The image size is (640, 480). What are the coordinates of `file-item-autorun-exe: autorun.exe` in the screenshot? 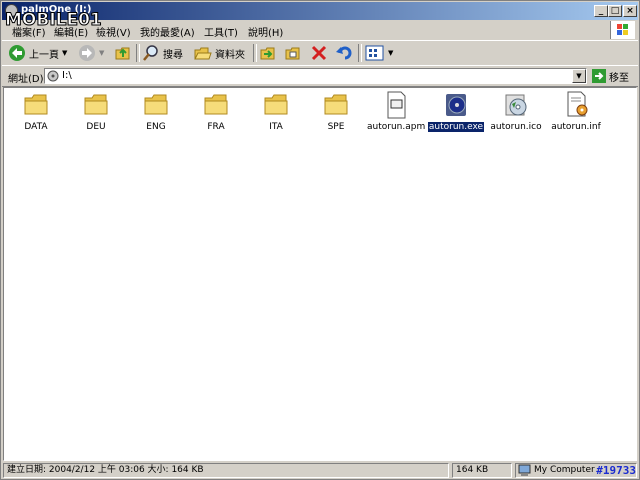 It's located at (456, 111).